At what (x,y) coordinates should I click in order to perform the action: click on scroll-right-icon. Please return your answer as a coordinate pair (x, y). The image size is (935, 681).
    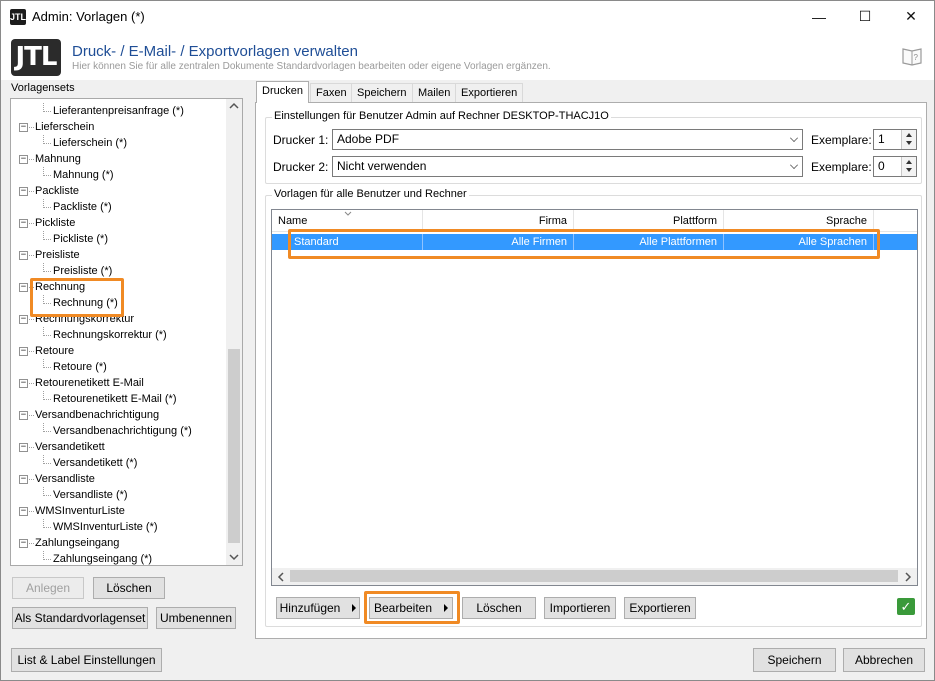
    Looking at the image, I should click on (908, 577).